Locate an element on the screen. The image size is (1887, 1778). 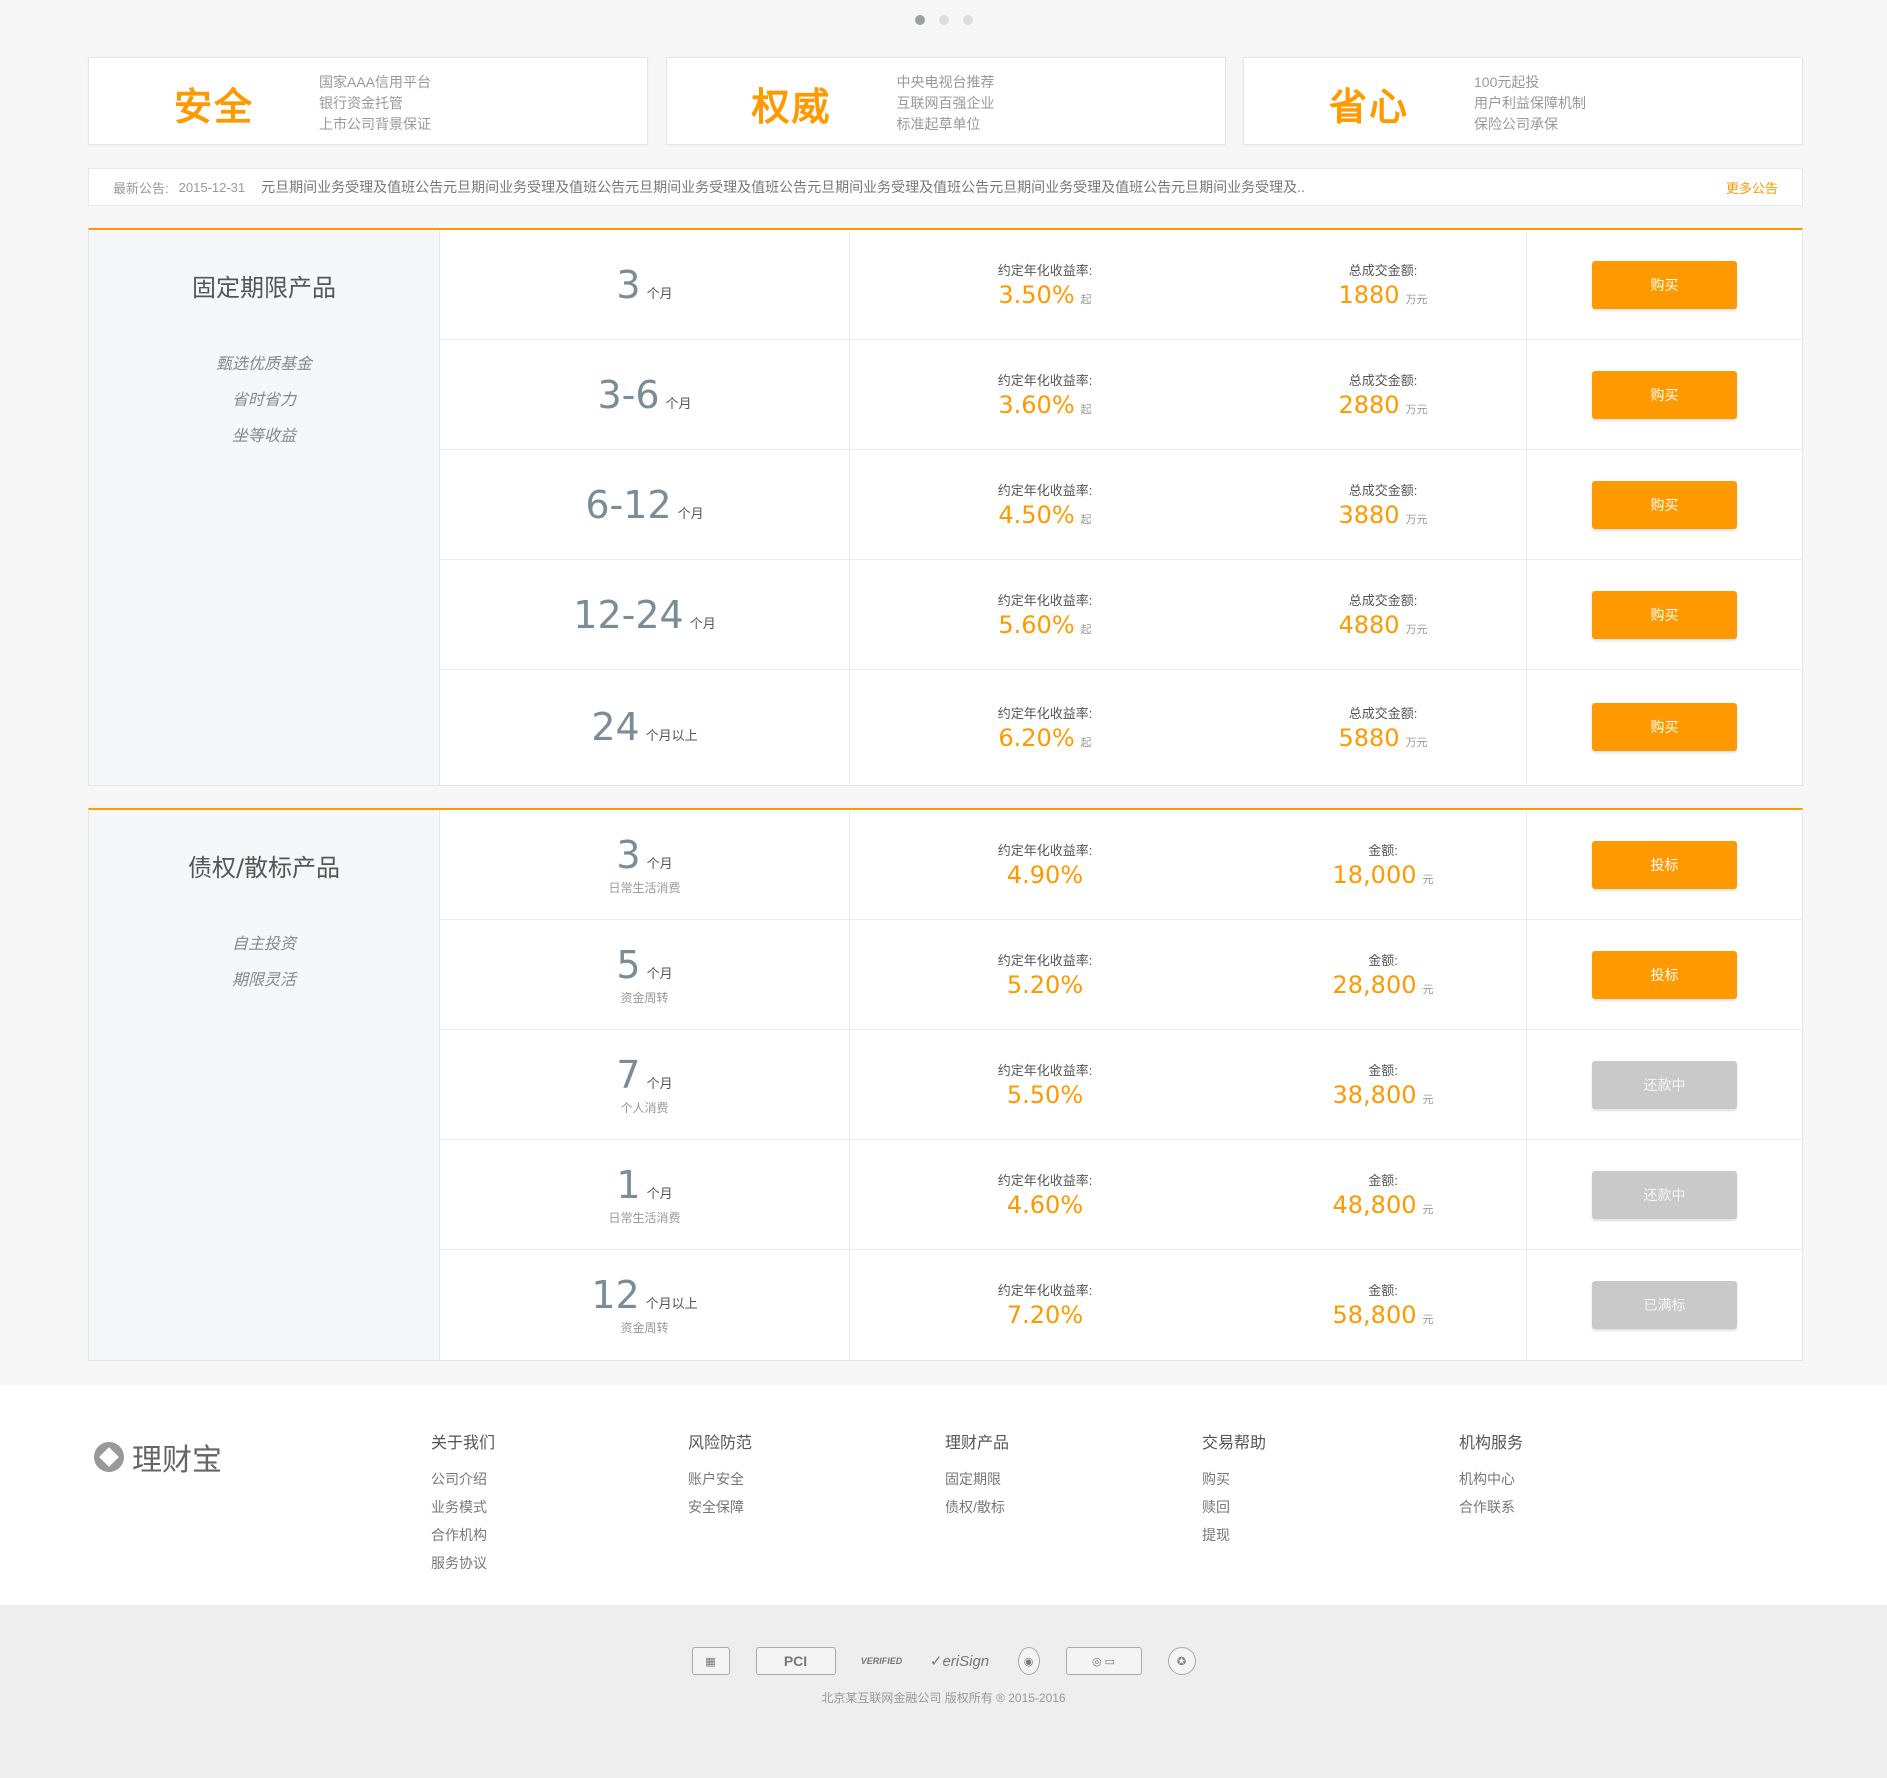
footer-link: 机构中心 is located at coordinates (1491, 1479).